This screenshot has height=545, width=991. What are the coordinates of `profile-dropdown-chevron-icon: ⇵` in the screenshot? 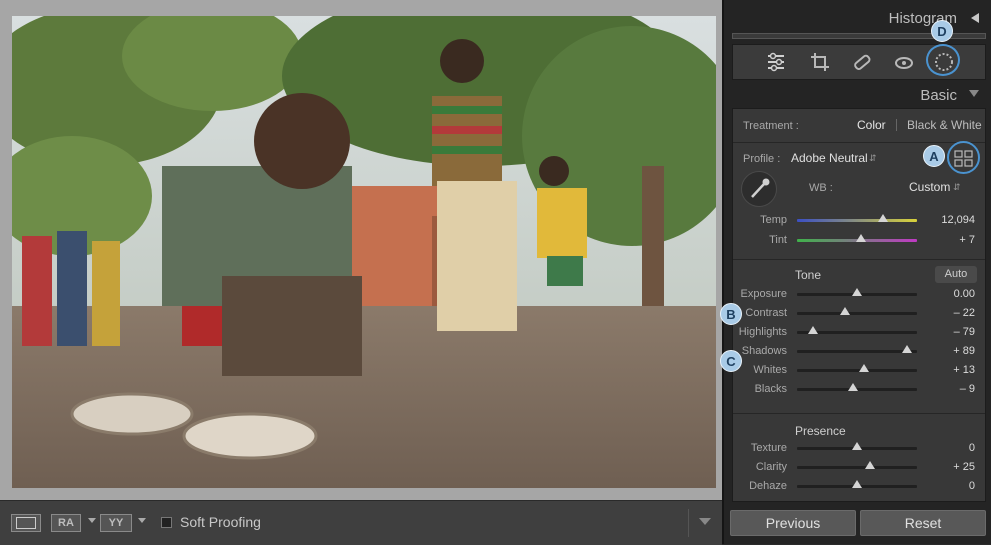 It's located at (873, 158).